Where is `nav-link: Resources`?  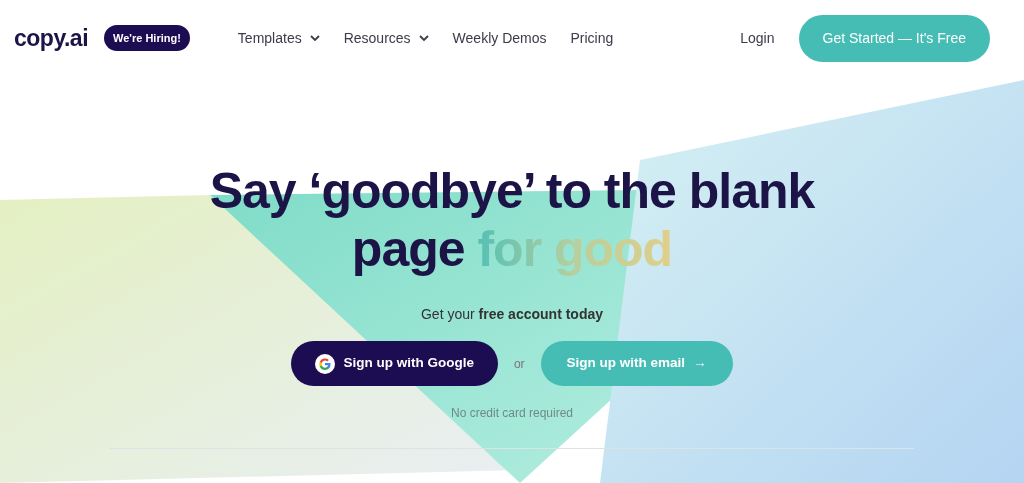
nav-link: Resources is located at coordinates (386, 38).